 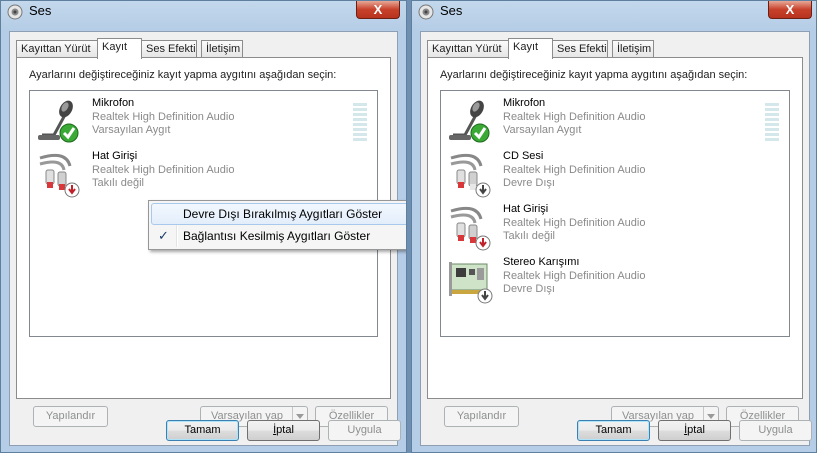 I want to click on cd-audio-cable-icon, so click(x=470, y=175).